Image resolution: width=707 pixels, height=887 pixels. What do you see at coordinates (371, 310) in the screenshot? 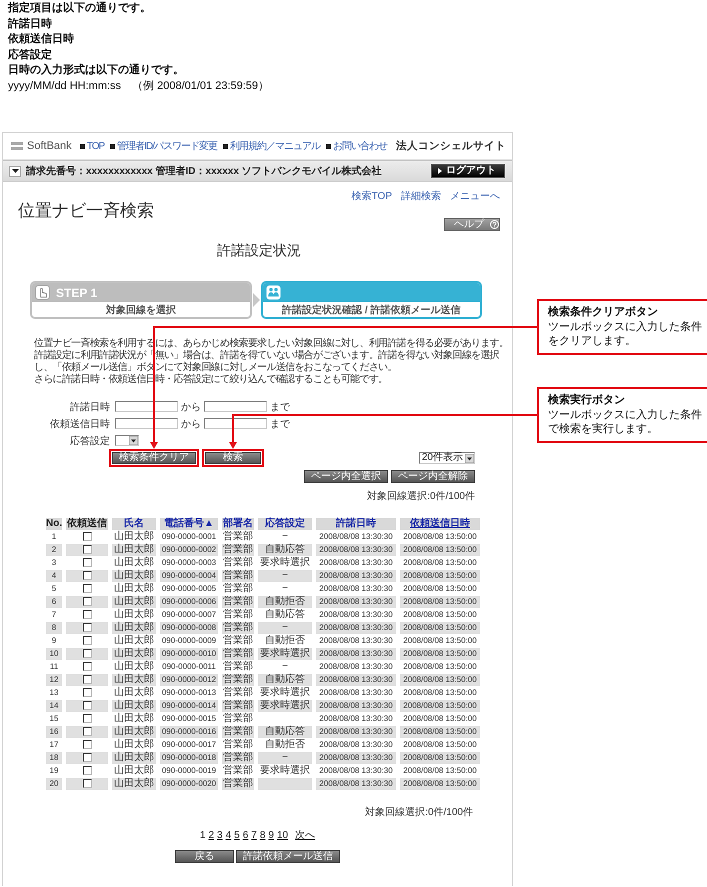
I see `step-caption: 許諾設定状況確認 / 許諾依頼メール送信` at bounding box center [371, 310].